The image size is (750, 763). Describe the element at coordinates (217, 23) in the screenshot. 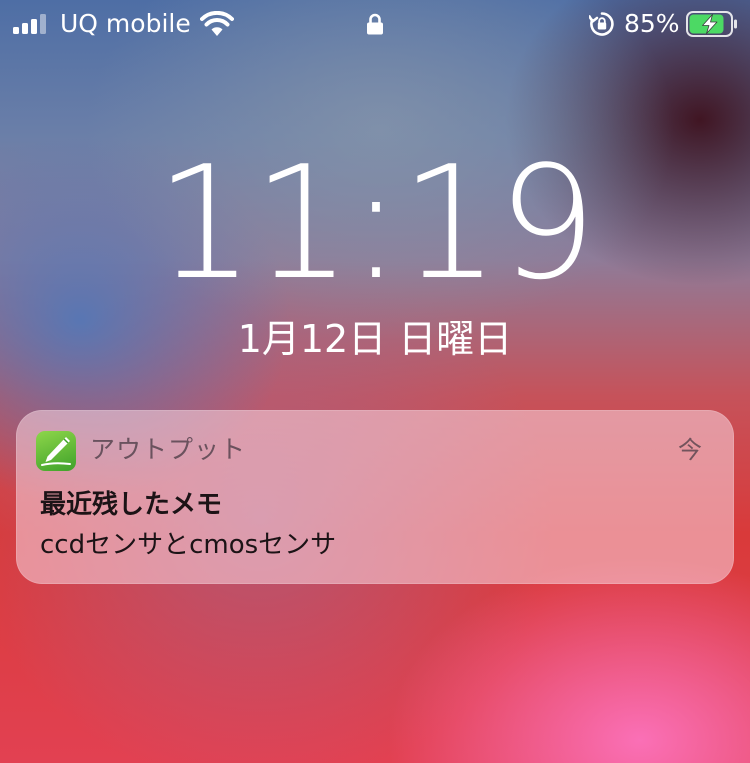

I see `wifi-icon` at that location.